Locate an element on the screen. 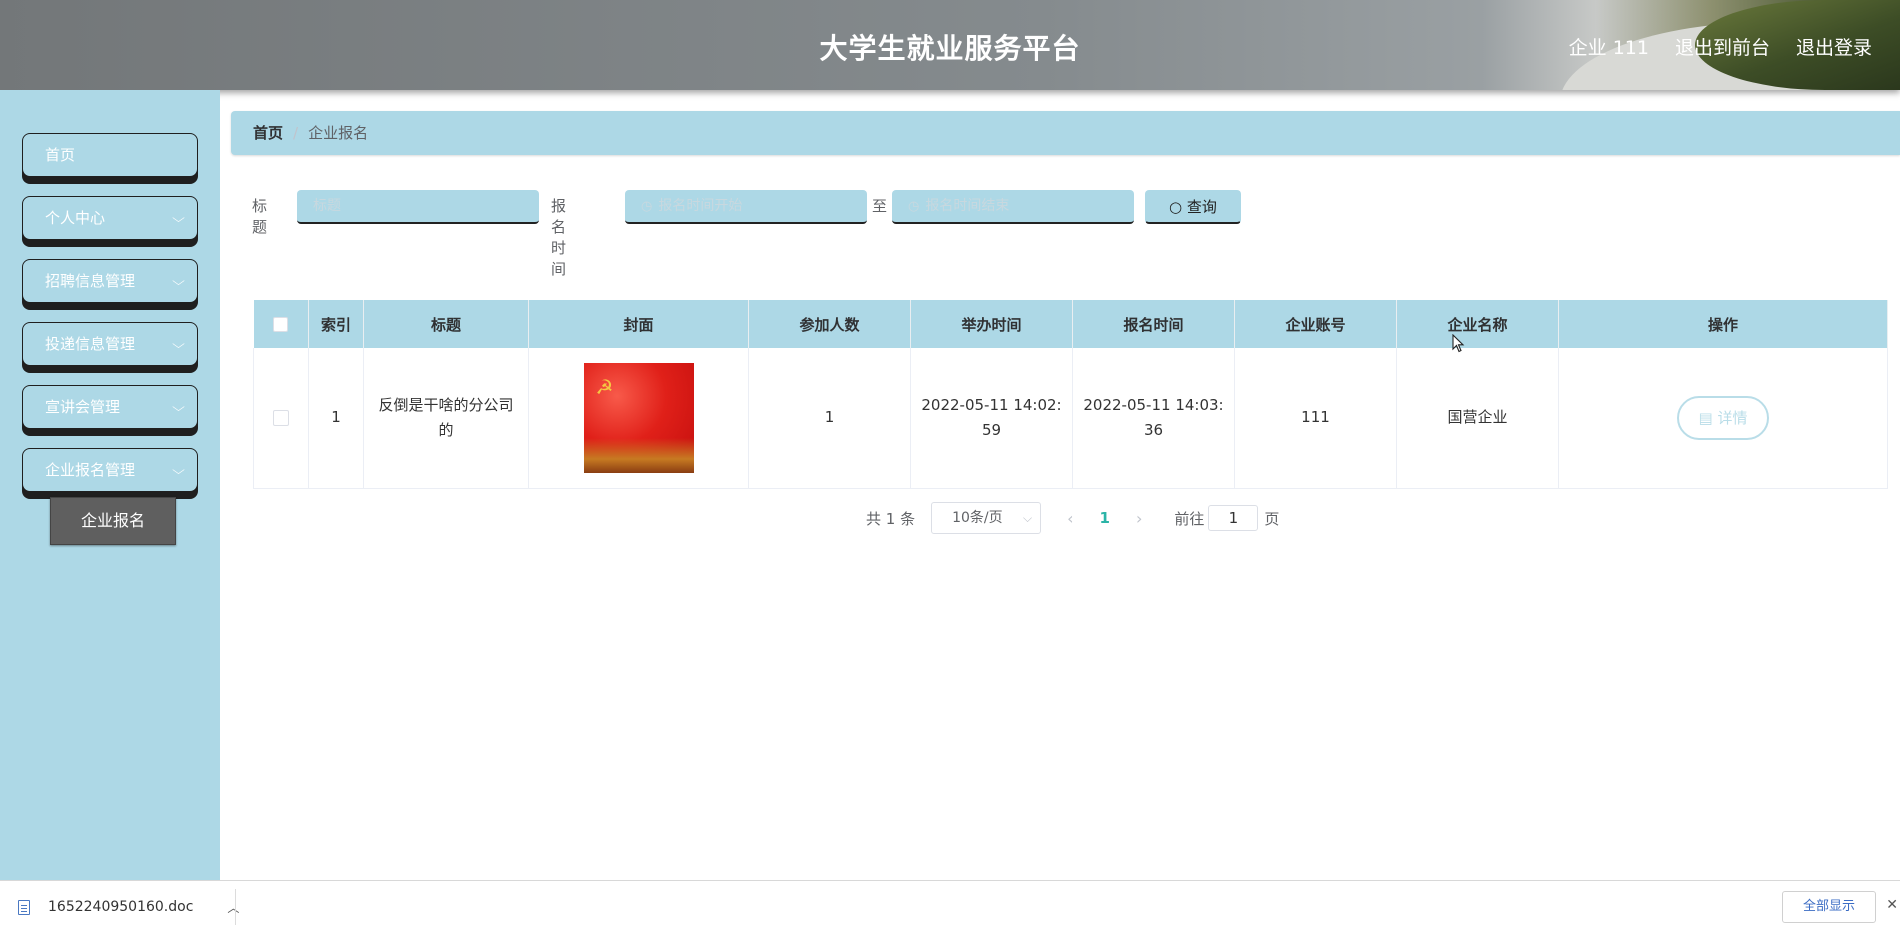 This screenshot has width=1900, height=933. goto-label: 前往 is located at coordinates (1189, 518).